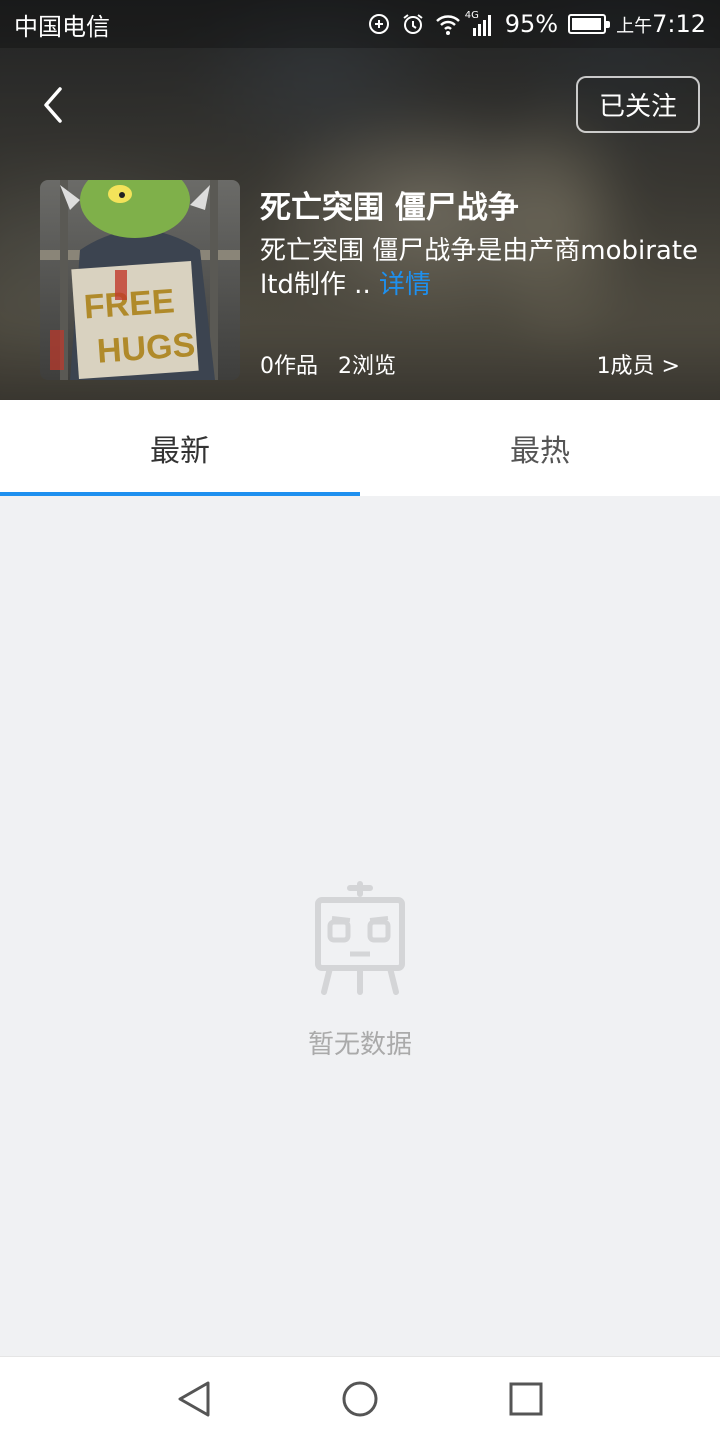 The height and width of the screenshot is (1440, 720). What do you see at coordinates (328, 364) in the screenshot?
I see `game-stats: 0作品 2浏览` at bounding box center [328, 364].